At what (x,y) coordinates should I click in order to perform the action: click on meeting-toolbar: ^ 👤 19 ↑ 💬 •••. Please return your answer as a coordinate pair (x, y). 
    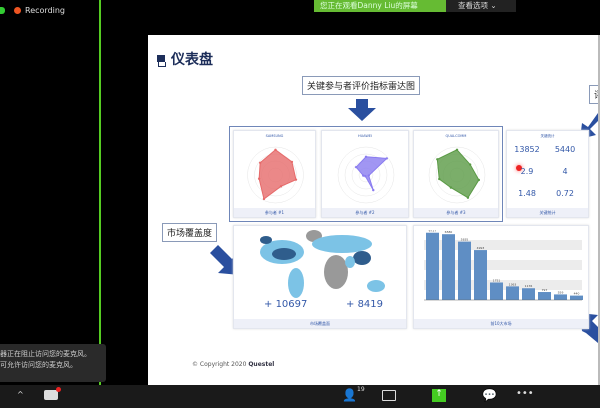
    Looking at the image, I should click on (300, 396).